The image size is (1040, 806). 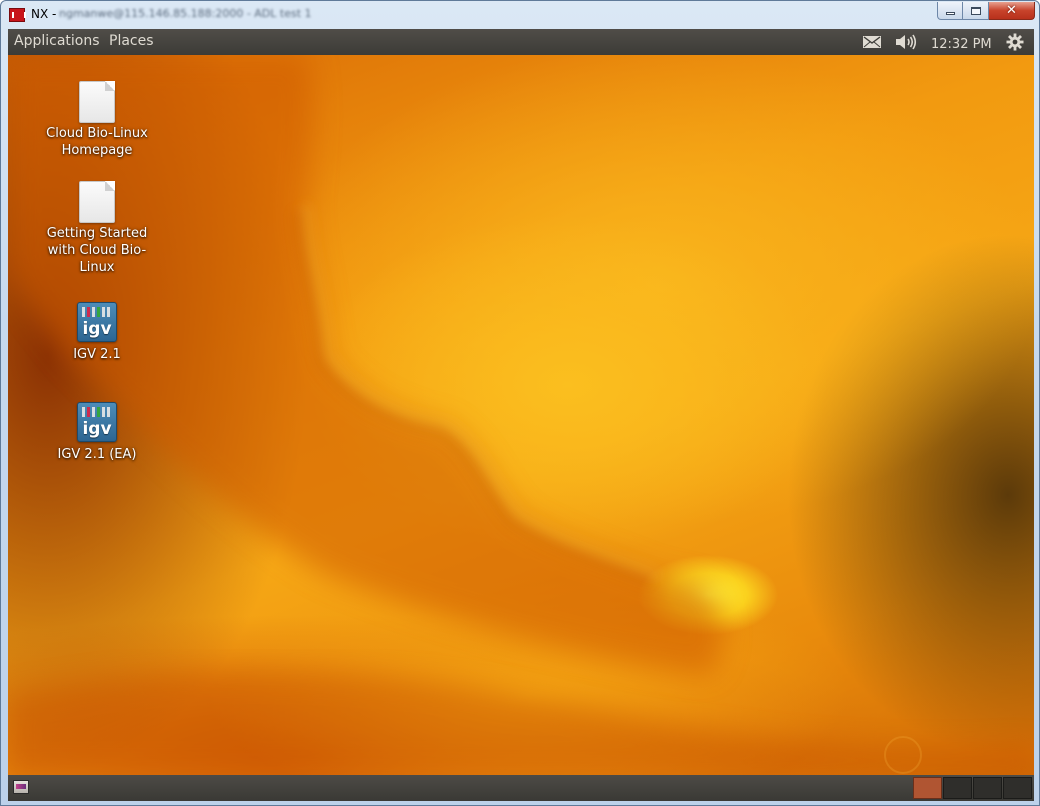 What do you see at coordinates (57, 41) in the screenshot?
I see `applications-menu: Applications` at bounding box center [57, 41].